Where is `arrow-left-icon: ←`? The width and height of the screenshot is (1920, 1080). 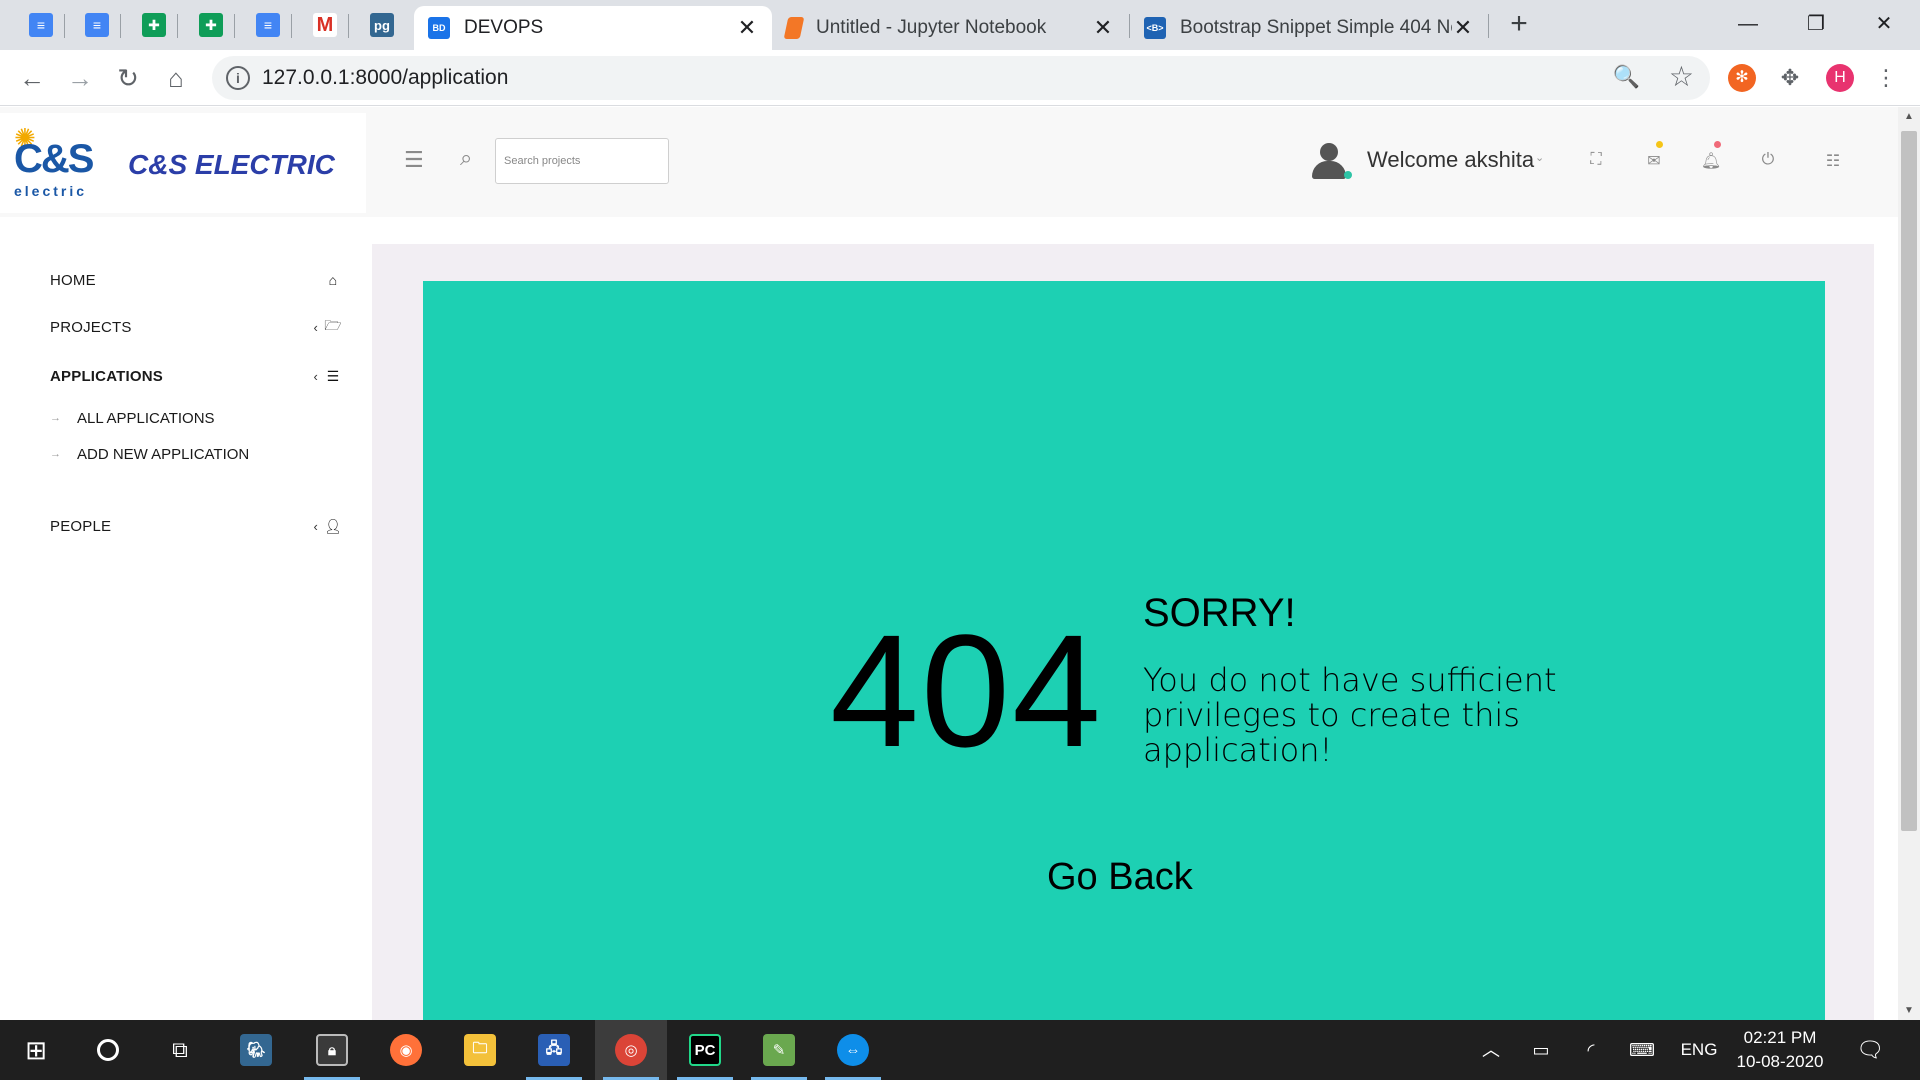
arrow-left-icon: ← is located at coordinates (32, 78).